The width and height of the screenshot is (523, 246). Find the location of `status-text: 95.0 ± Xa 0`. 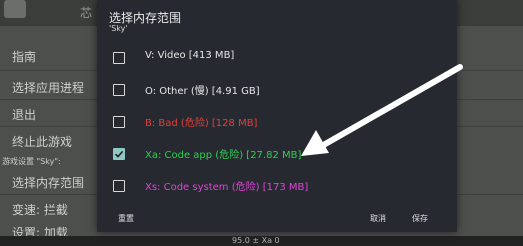

status-text: 95.0 ± Xa 0 is located at coordinates (256, 240).